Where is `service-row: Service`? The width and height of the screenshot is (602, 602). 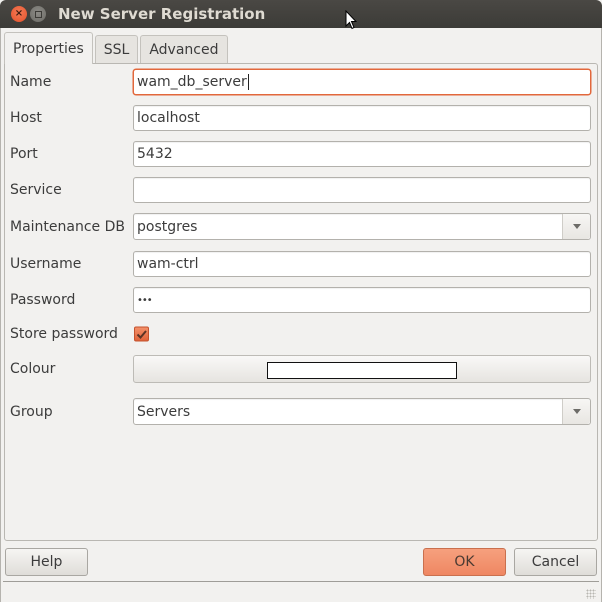 service-row: Service is located at coordinates (301, 190).